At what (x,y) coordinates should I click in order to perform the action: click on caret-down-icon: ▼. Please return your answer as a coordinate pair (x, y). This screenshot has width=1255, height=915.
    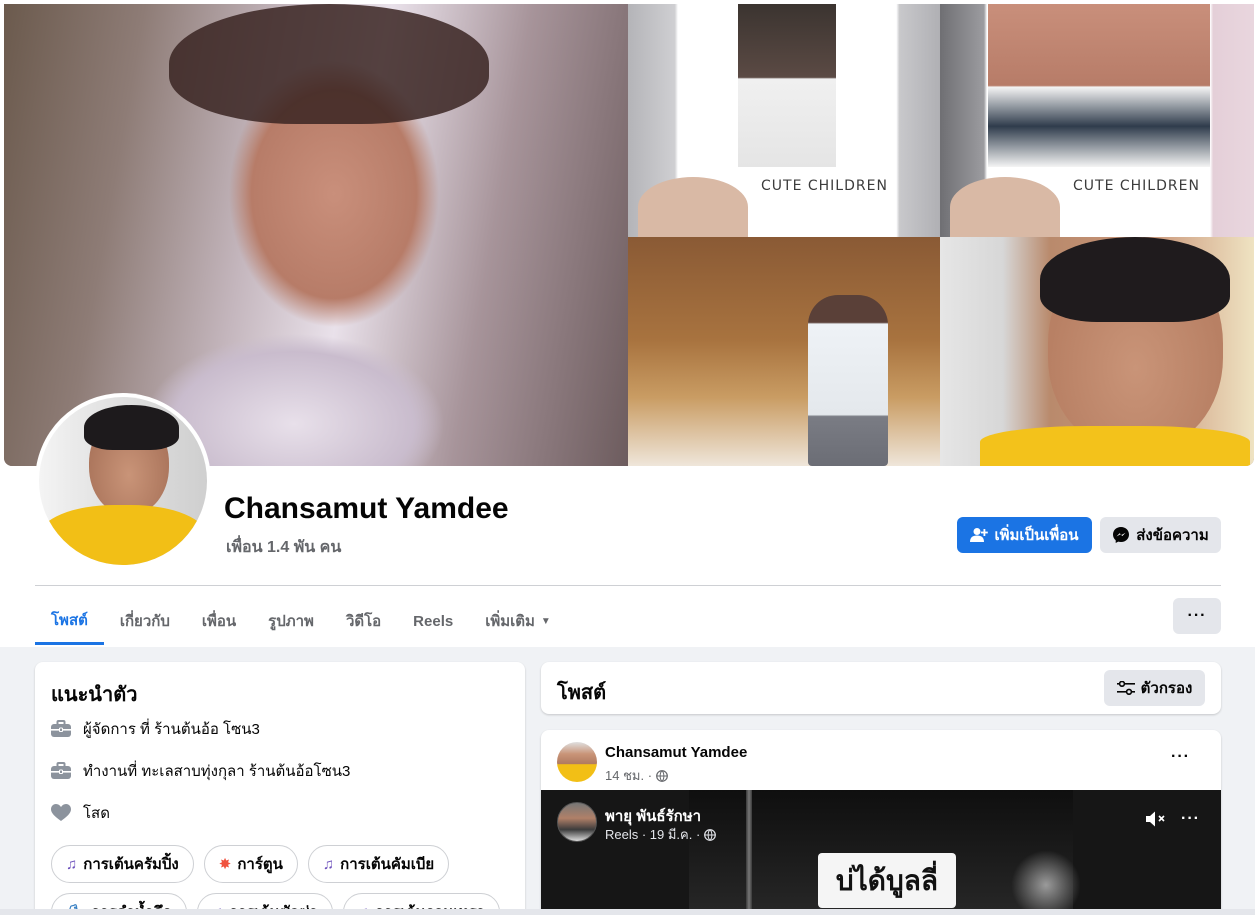
    Looking at the image, I should click on (545, 621).